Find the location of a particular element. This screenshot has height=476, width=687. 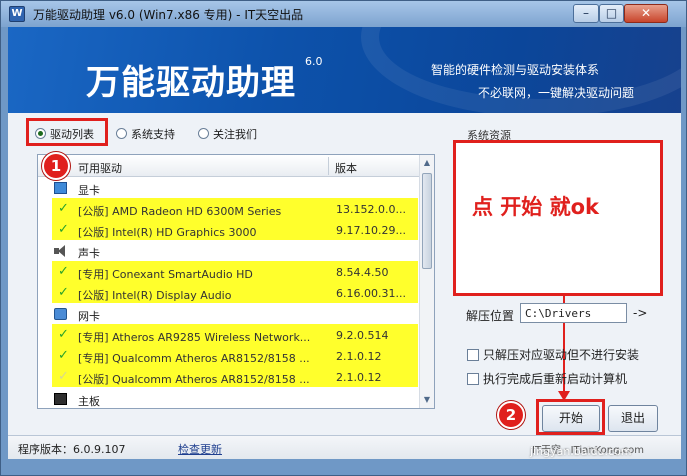

radio-label: 系统支持 is located at coordinates (153, 134).